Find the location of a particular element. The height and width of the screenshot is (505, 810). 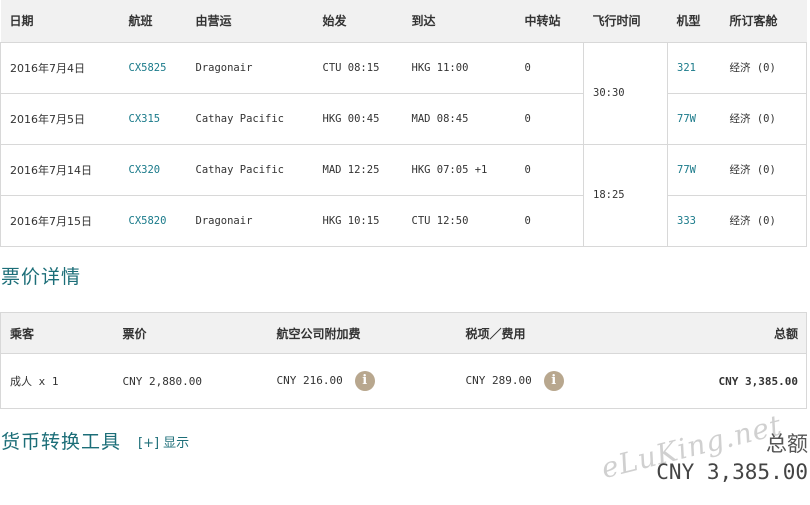

flight-number-link: CX320 is located at coordinates (153, 170).